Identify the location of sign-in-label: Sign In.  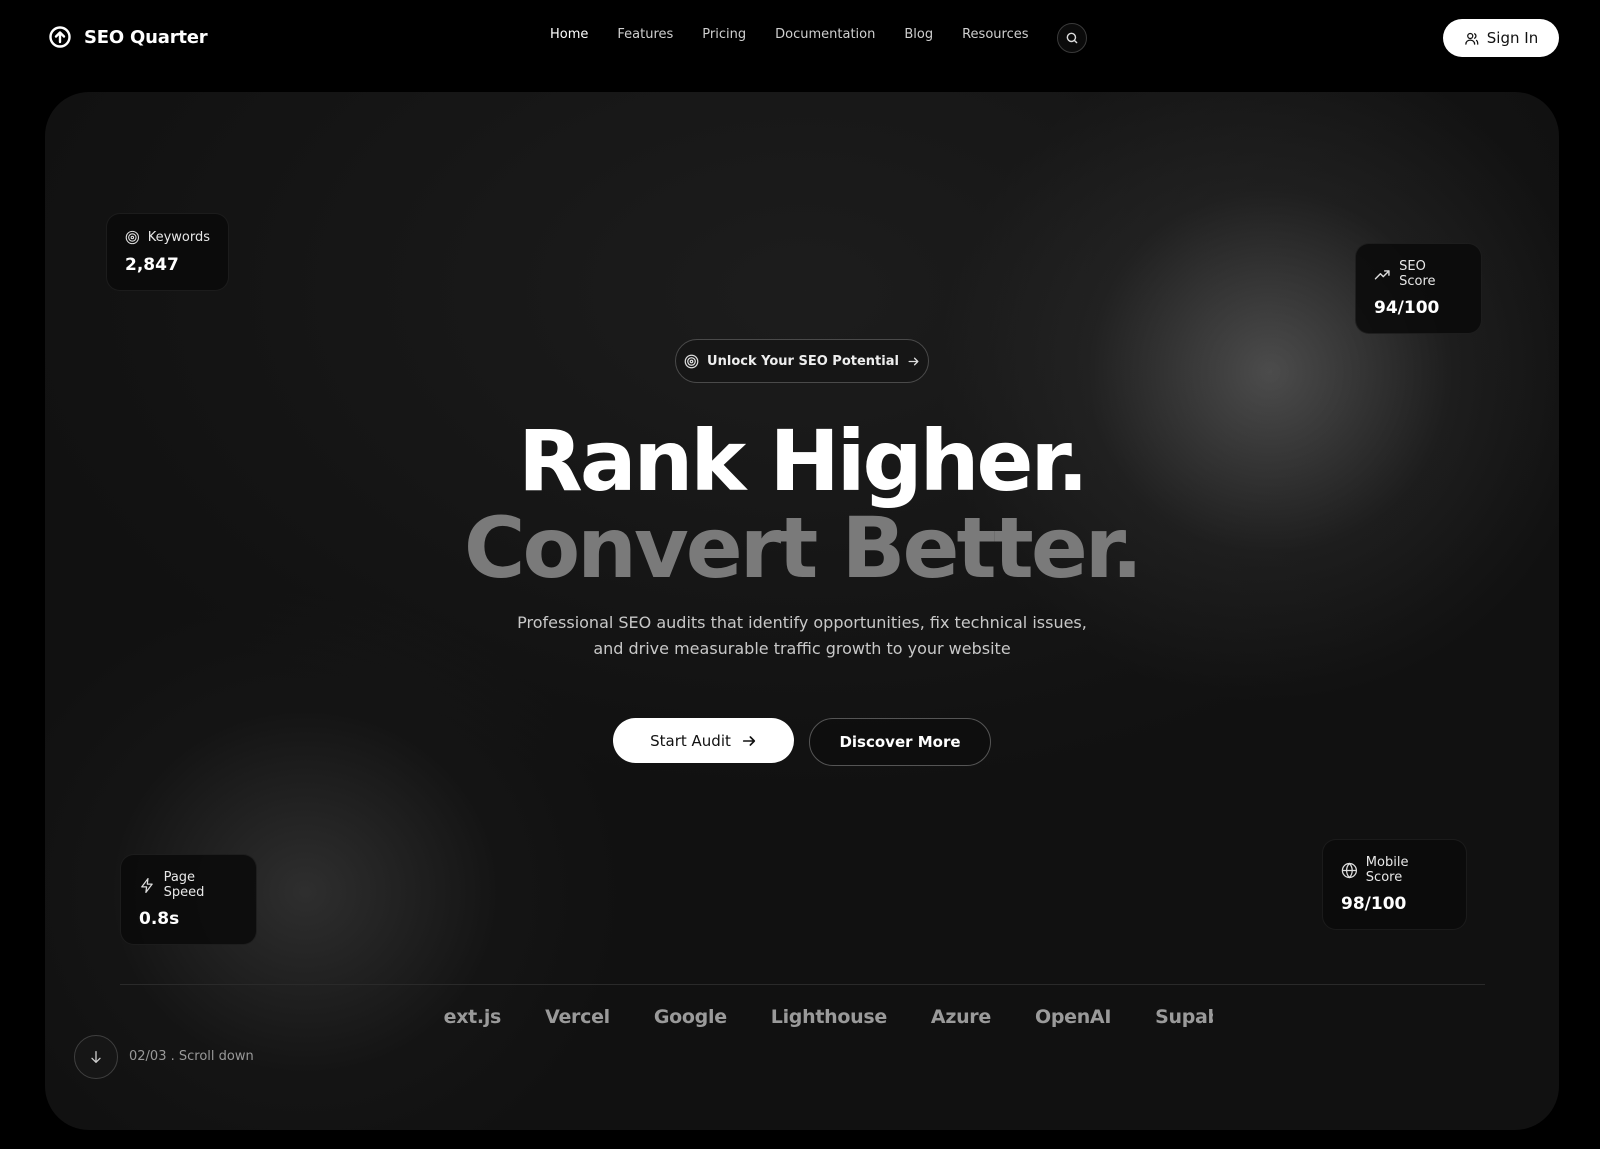
(1512, 38).